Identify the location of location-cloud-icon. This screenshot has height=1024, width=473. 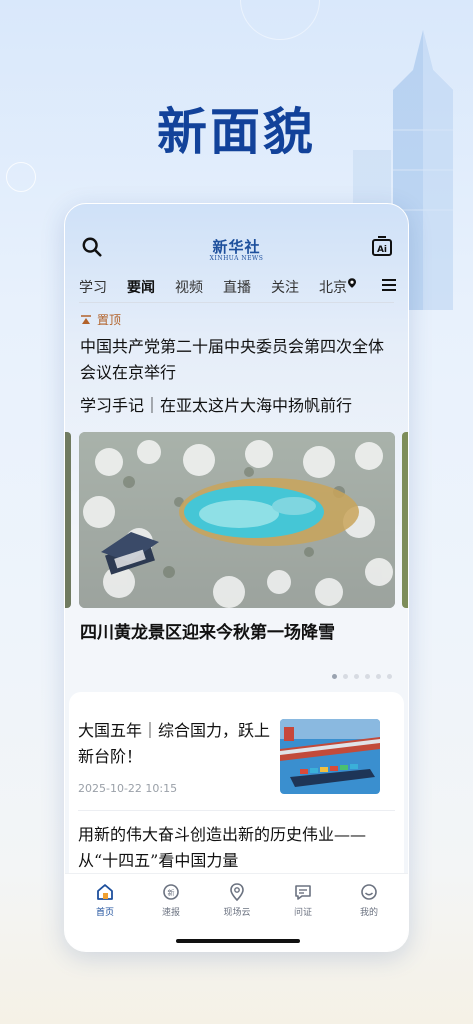
(237, 892).